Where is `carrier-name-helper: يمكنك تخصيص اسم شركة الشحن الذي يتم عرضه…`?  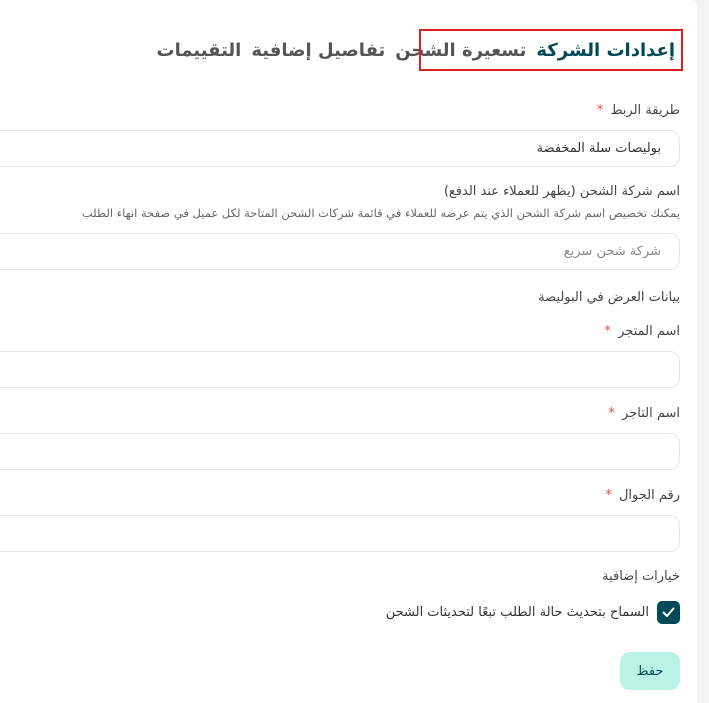 carrier-name-helper: يمكنك تخصيص اسم شركة الشحن الذي يتم عرضه… is located at coordinates (380, 213).